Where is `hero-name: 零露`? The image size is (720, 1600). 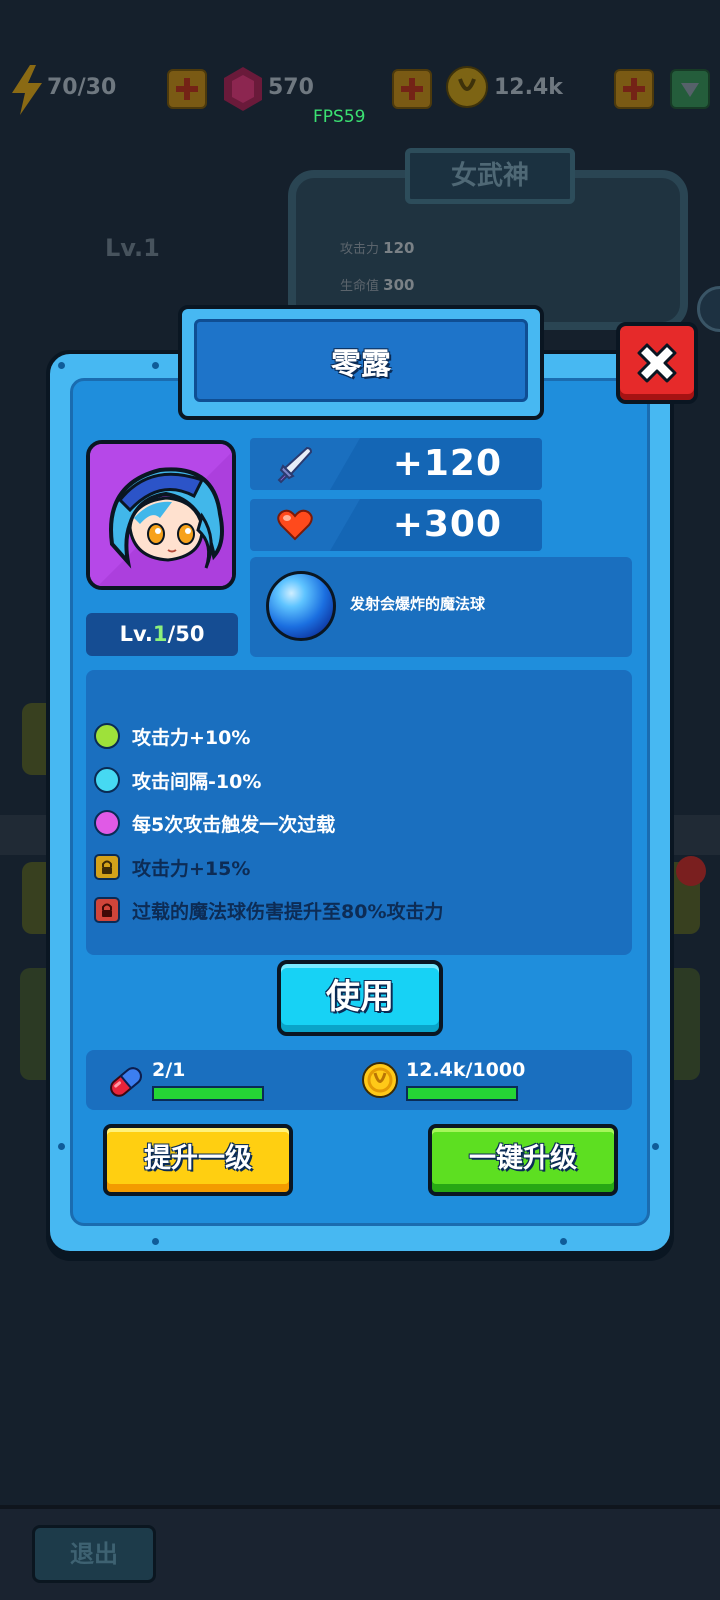 hero-name: 零露 is located at coordinates (361, 364).